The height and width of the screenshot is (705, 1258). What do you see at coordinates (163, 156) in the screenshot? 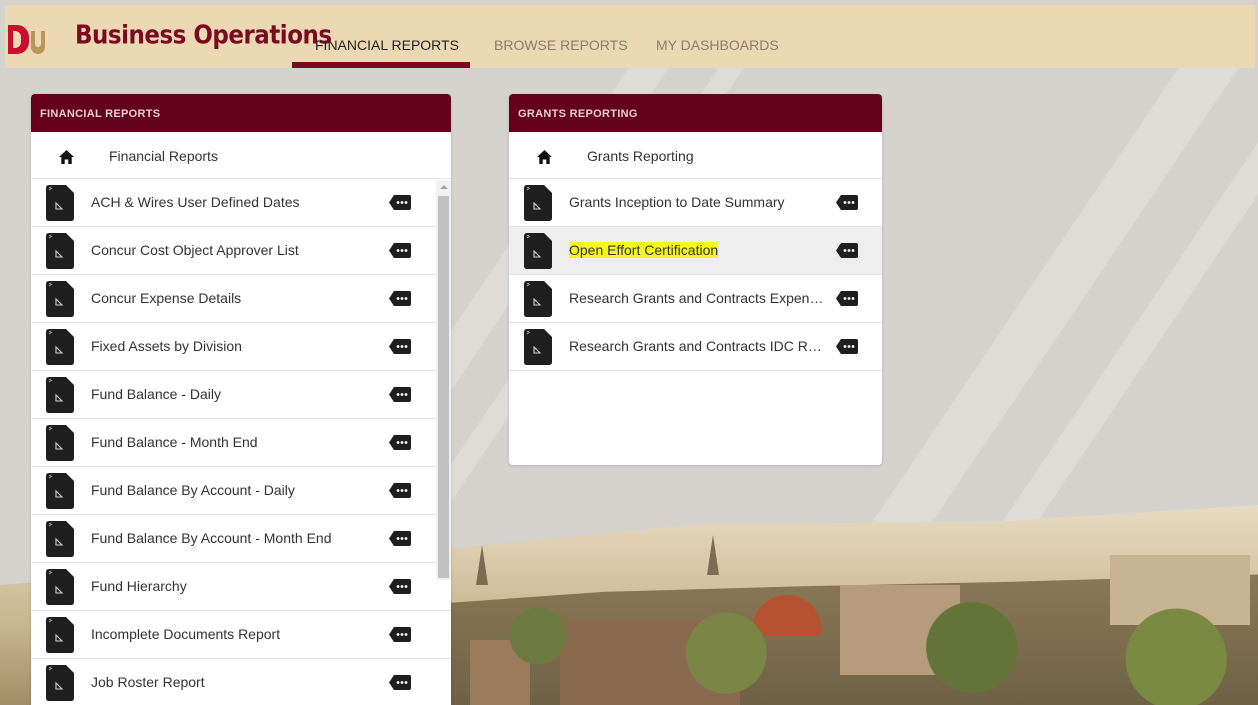
I see `home-label: Financial Reports` at bounding box center [163, 156].